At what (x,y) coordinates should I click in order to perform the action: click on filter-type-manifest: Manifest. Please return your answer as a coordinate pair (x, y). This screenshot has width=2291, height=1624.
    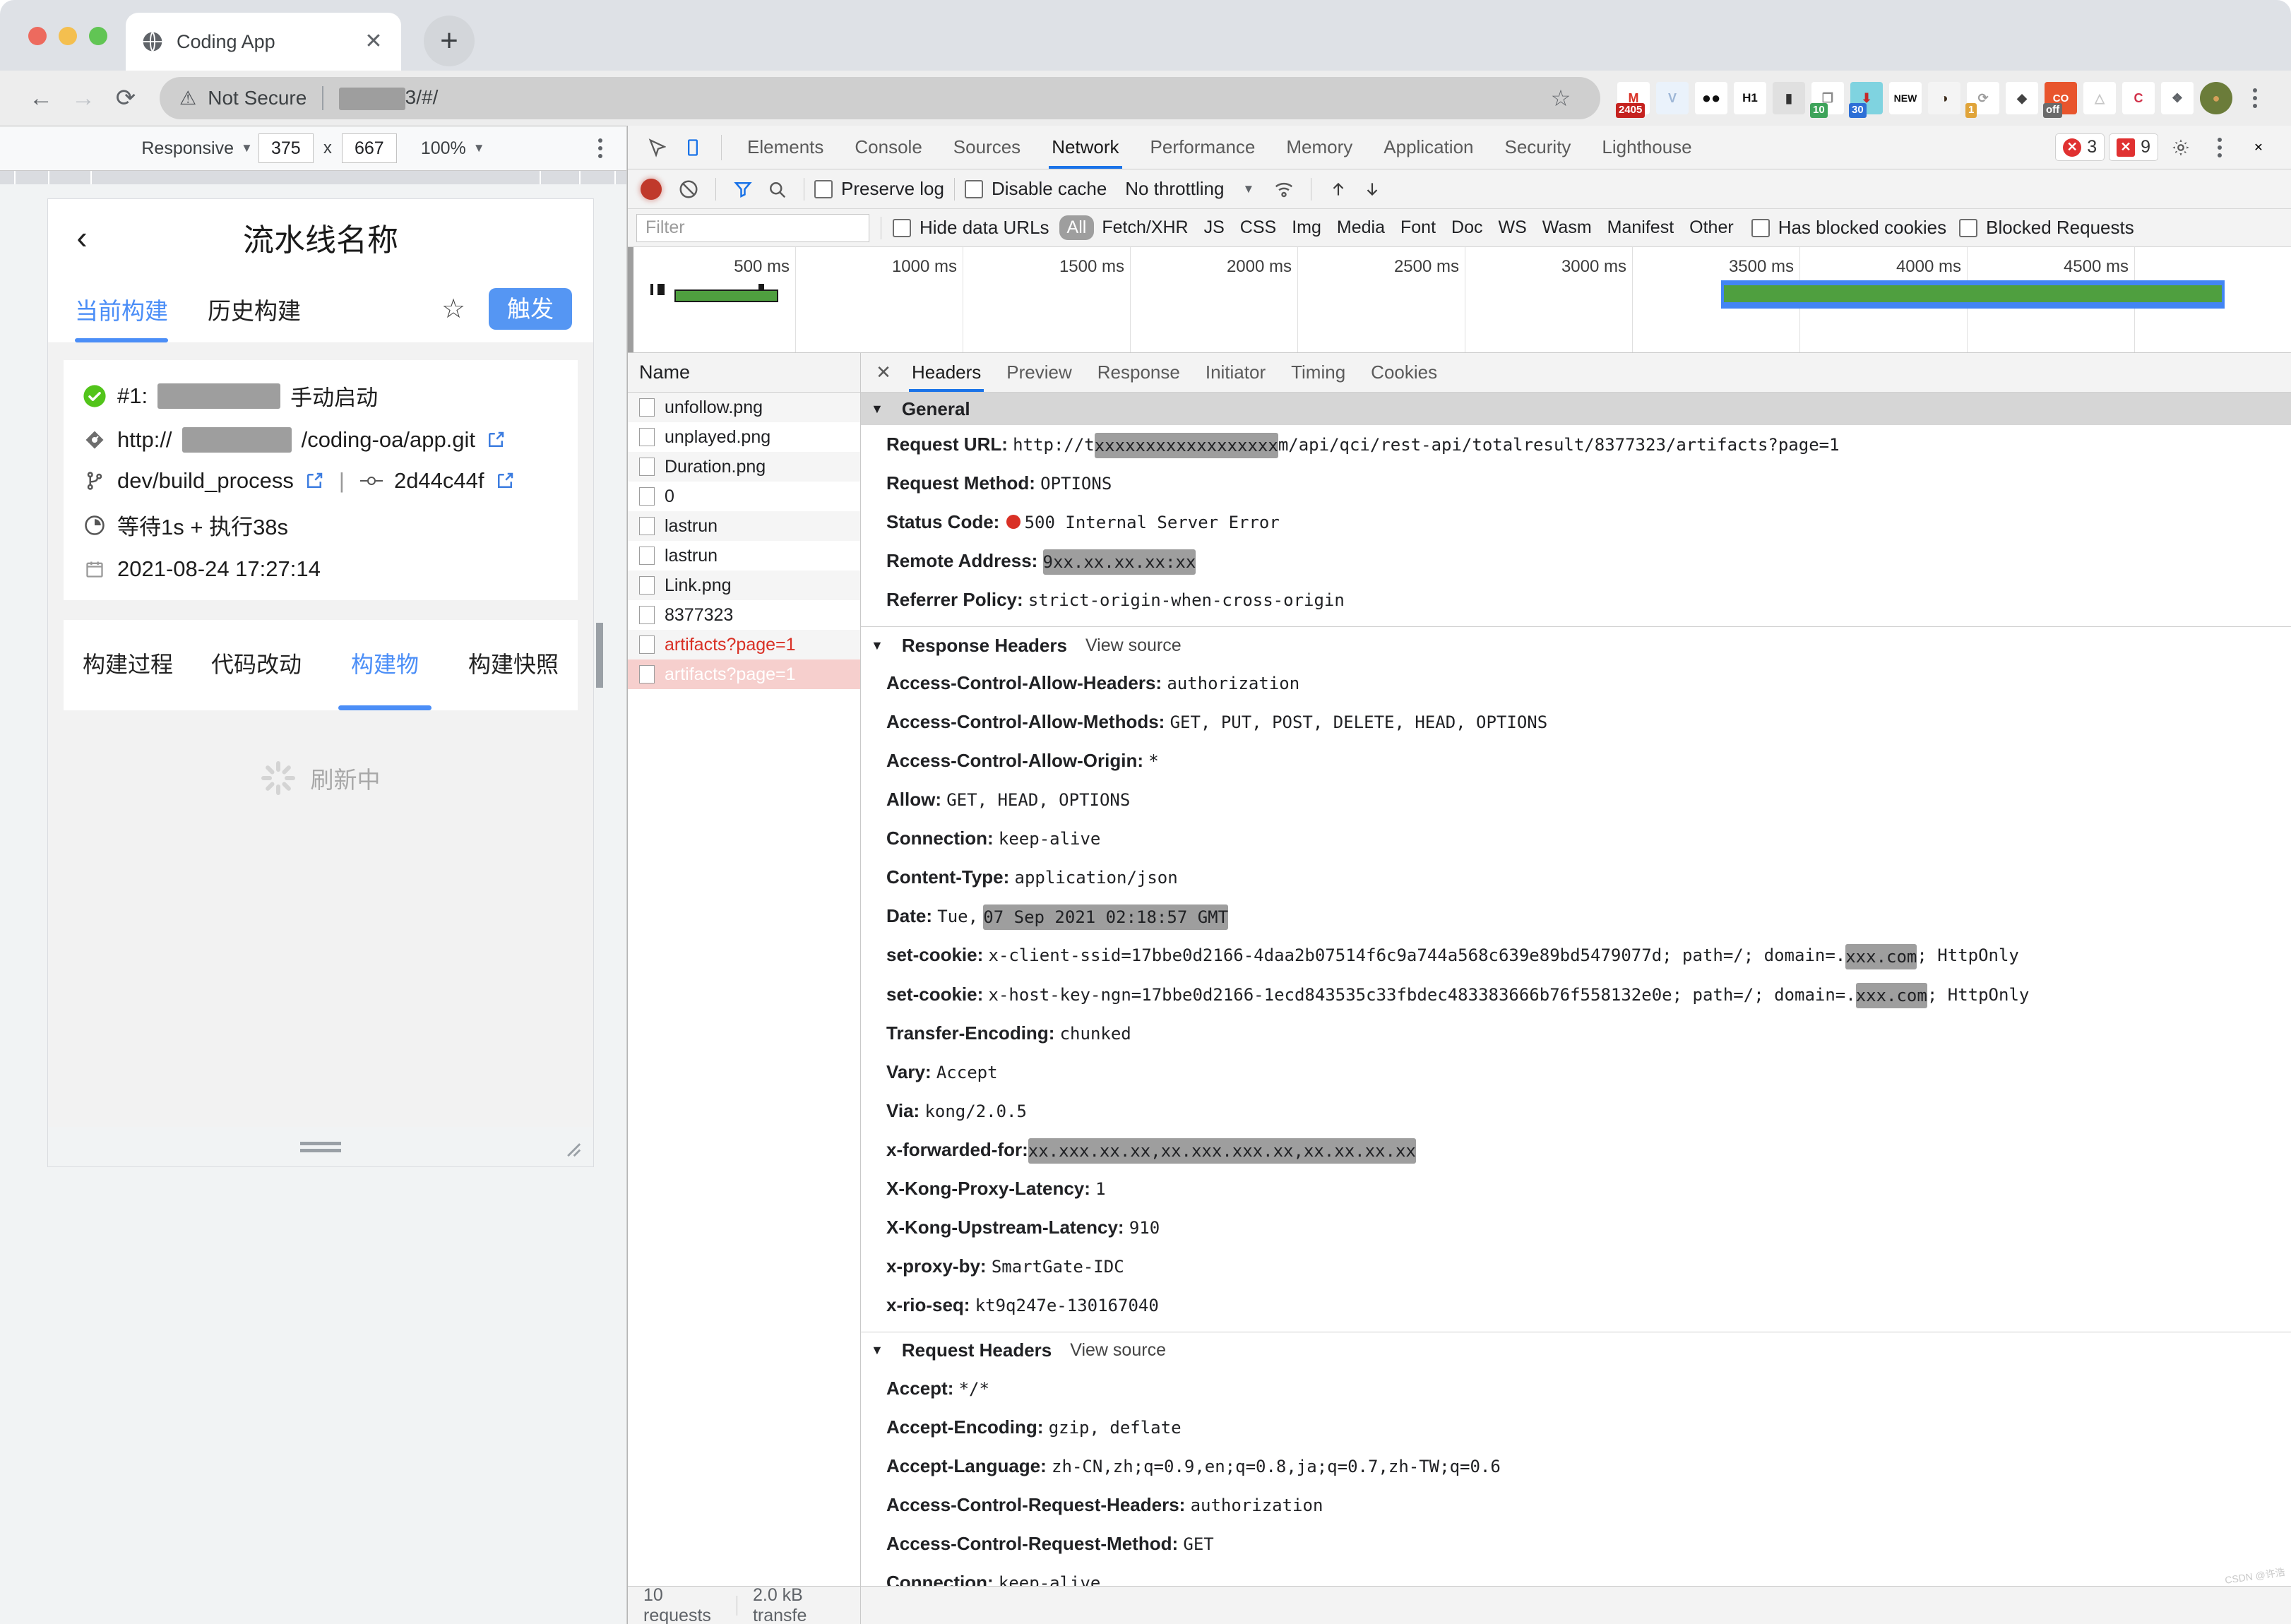
    Looking at the image, I should click on (1641, 227).